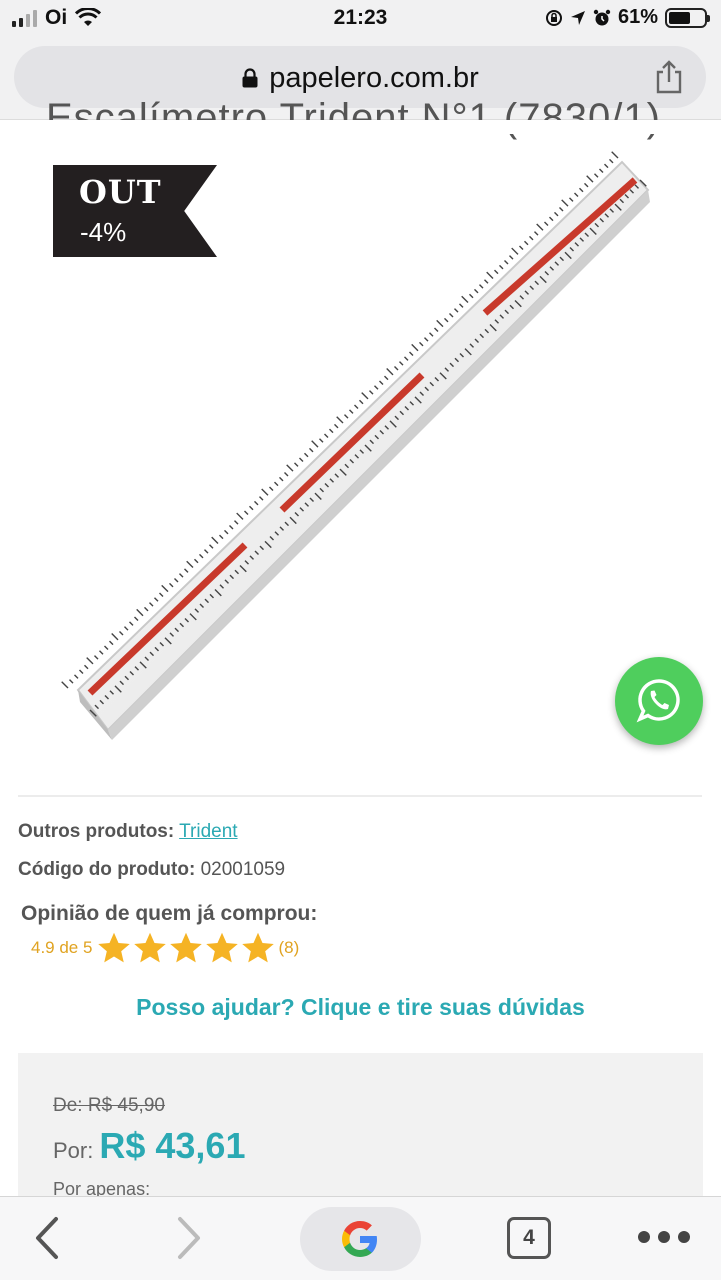 The width and height of the screenshot is (721, 1280). Describe the element at coordinates (360, 1007) in the screenshot. I see `help-link: Posso ajudar? Clique e tire suas dúvidas` at that location.